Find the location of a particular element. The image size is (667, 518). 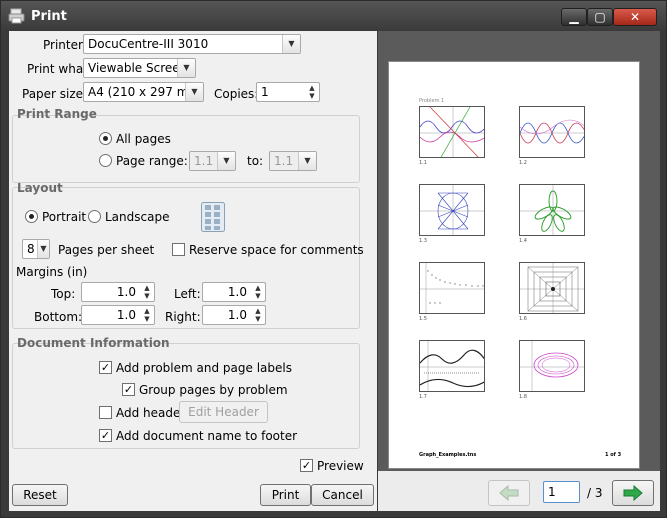

margin-top-value: 1.0 is located at coordinates (126, 292).